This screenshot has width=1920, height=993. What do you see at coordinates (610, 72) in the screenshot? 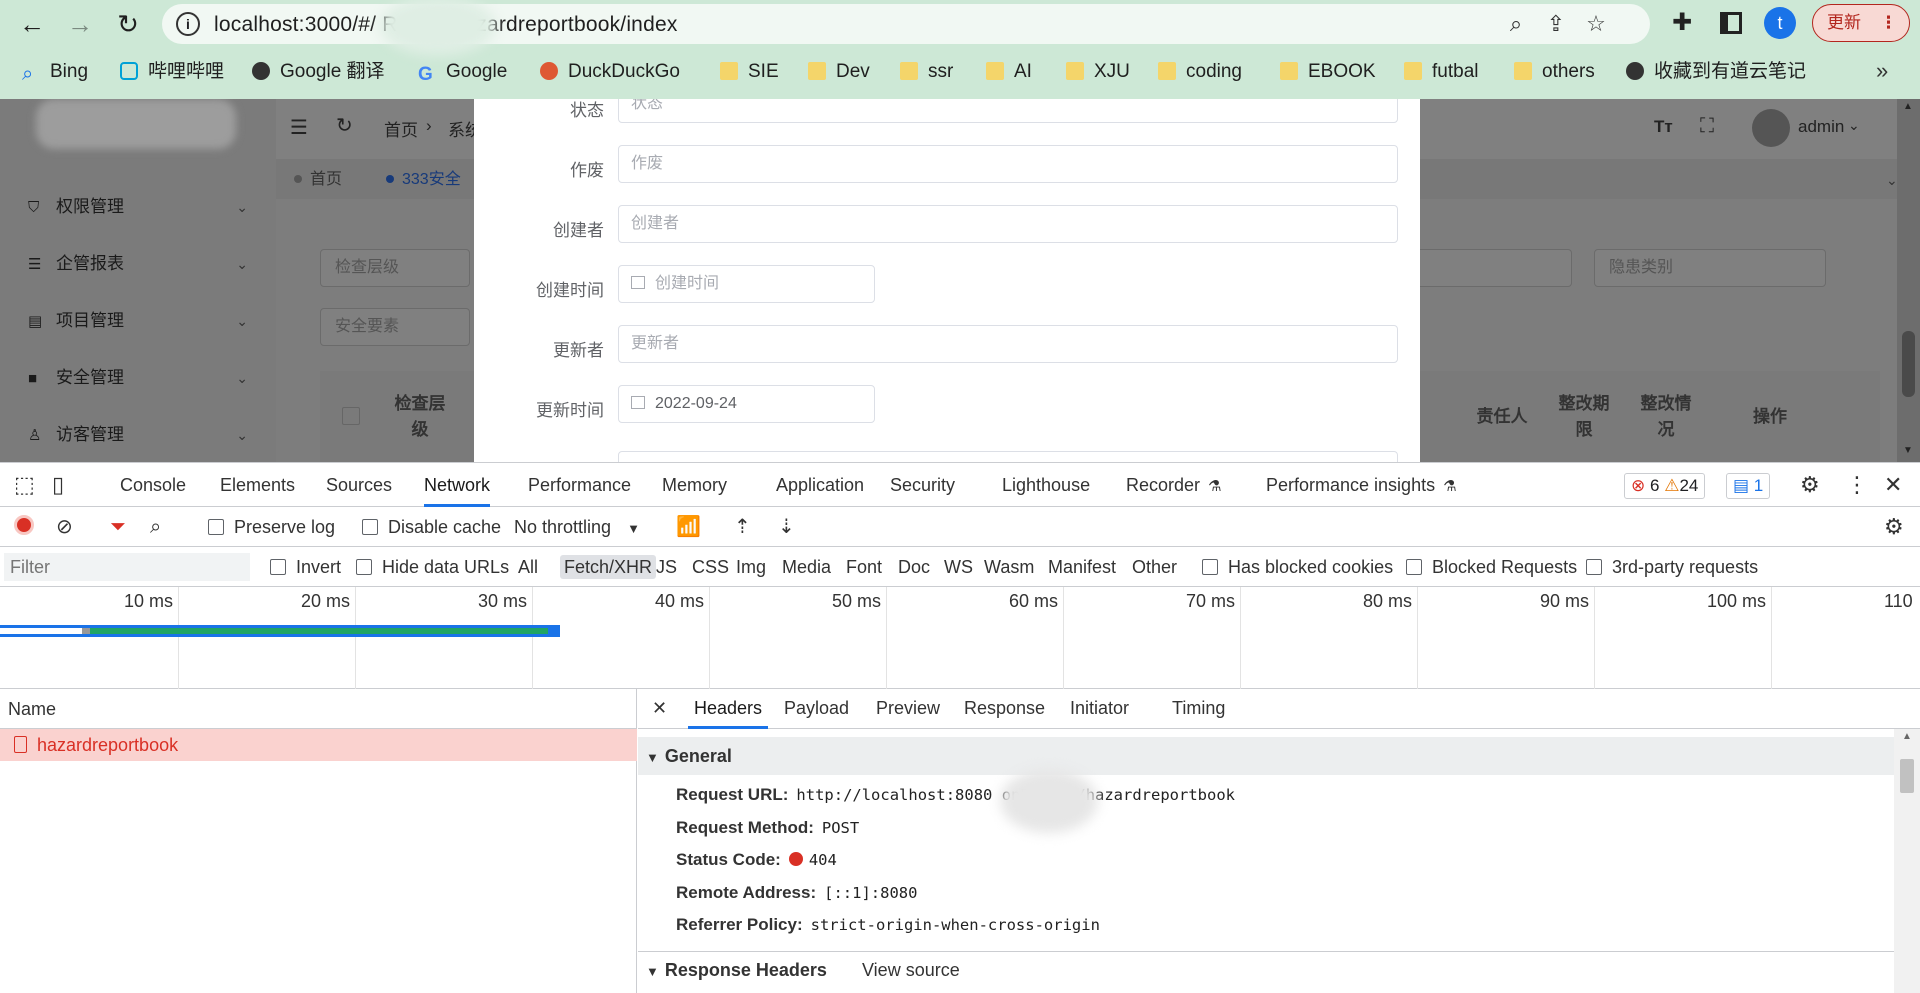
I see `bookmark-4: DuckDuckGo` at bounding box center [610, 72].